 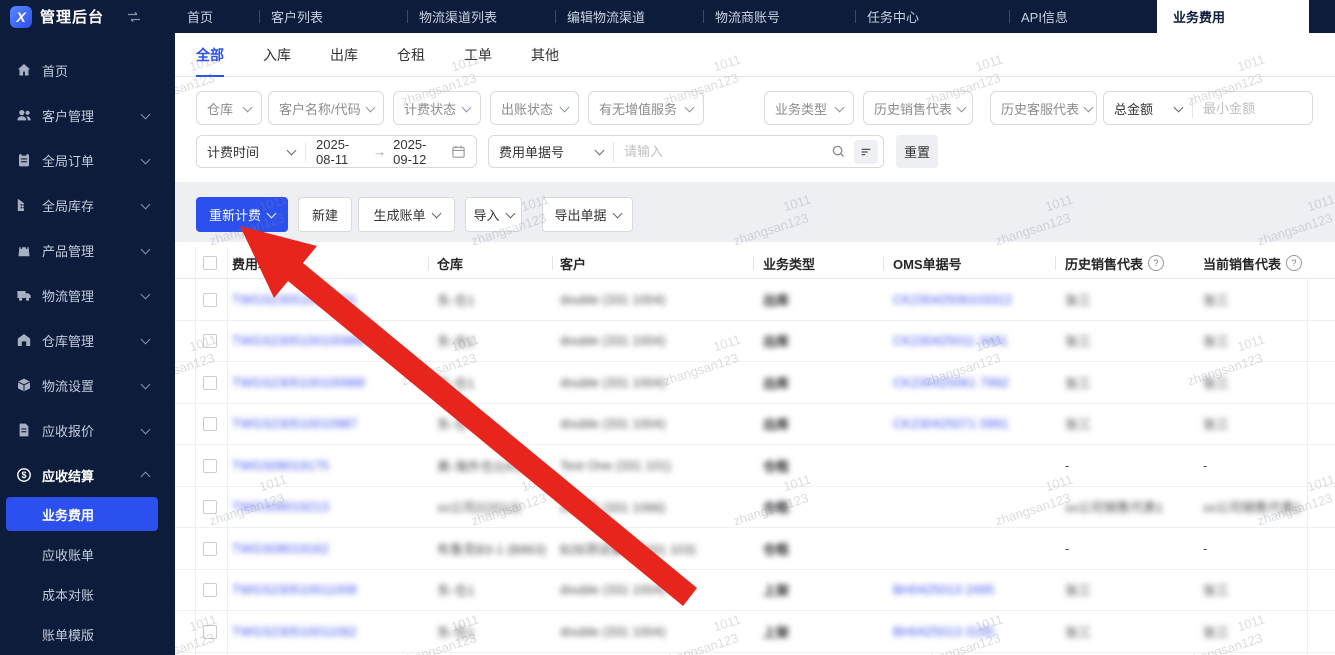 What do you see at coordinates (809, 108) in the screenshot?
I see `filter-select-6: 业务类型` at bounding box center [809, 108].